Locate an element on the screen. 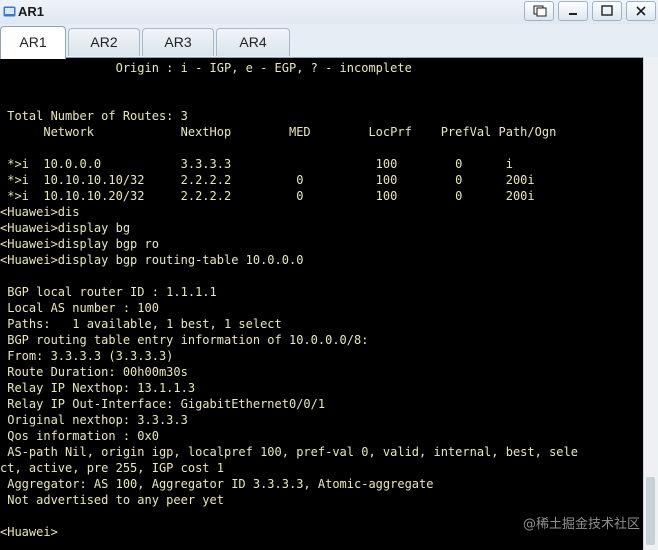  app-icon is located at coordinates (9, 11).